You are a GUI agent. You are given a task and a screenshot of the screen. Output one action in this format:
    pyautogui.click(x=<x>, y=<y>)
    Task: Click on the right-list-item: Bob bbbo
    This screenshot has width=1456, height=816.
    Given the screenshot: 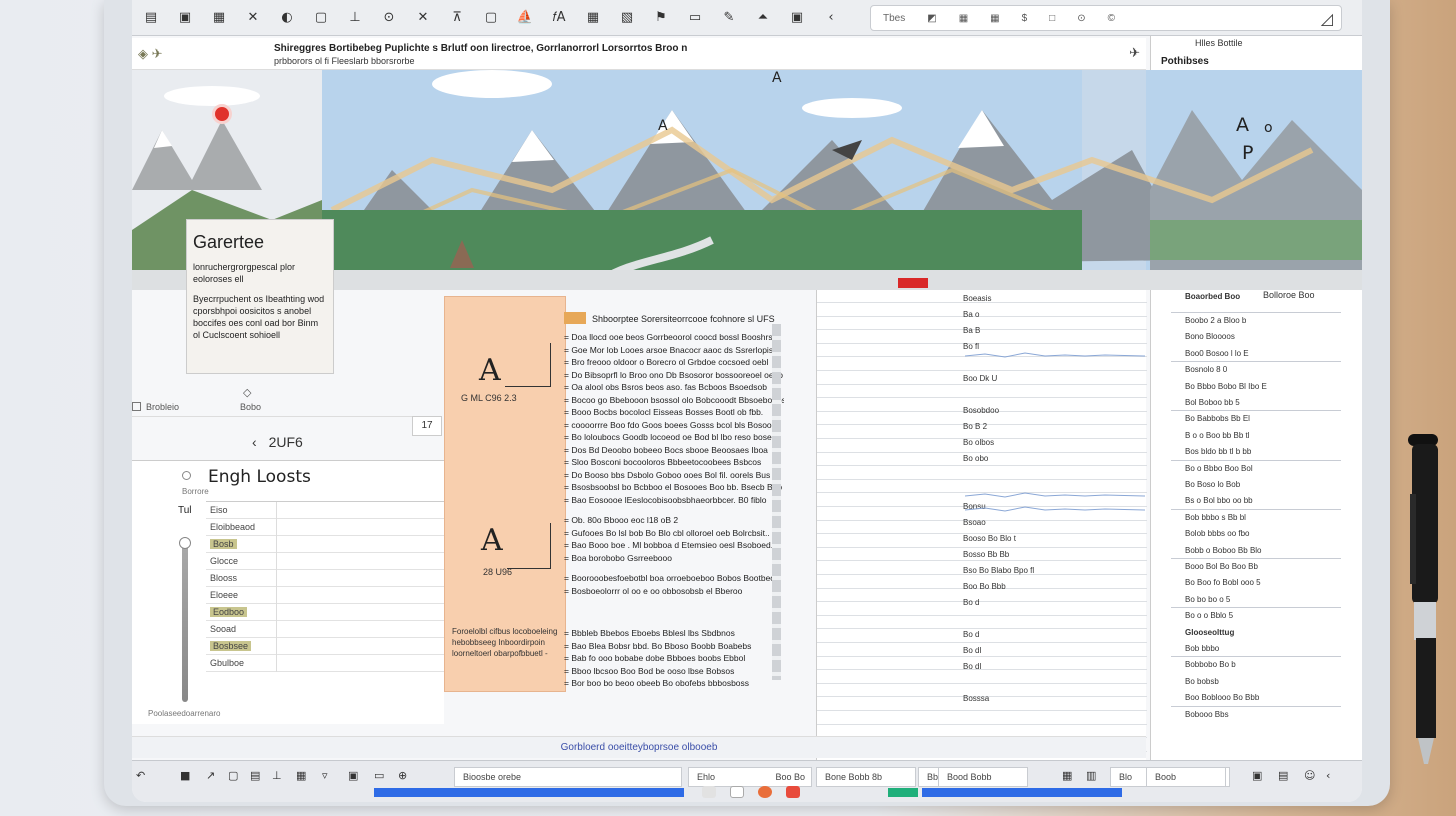 What is the action you would take?
    pyautogui.click(x=1202, y=648)
    